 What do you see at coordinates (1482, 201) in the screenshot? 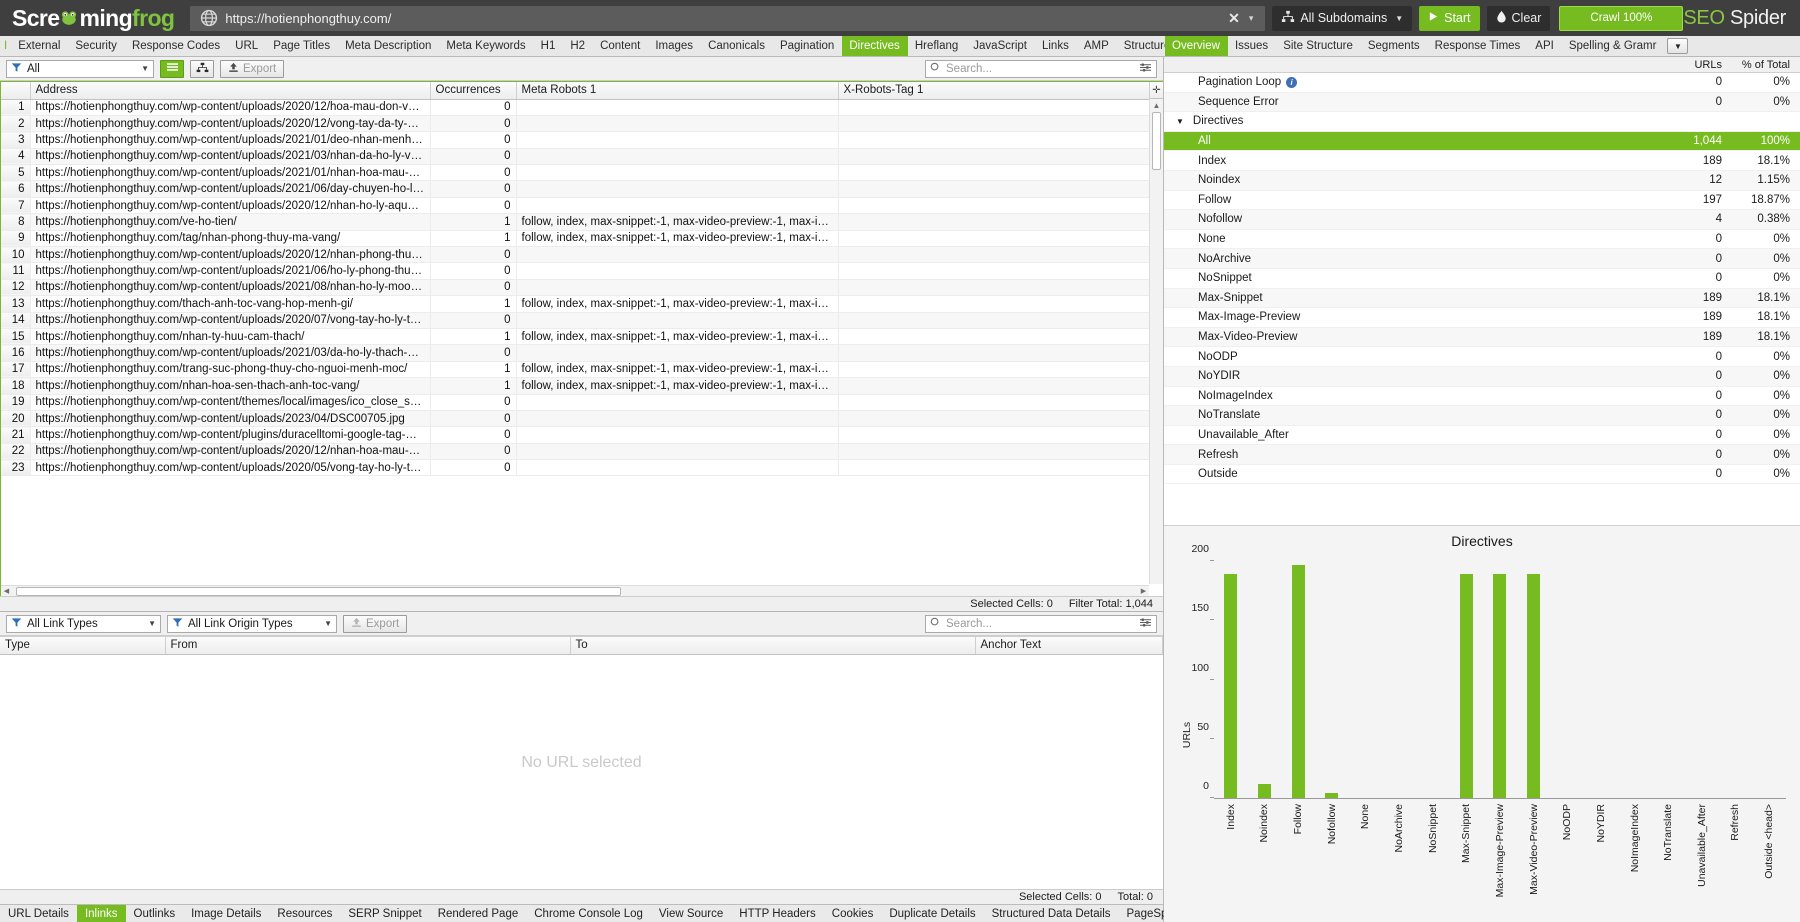
I see `overview-row: Follow 197 18.87%` at bounding box center [1482, 201].